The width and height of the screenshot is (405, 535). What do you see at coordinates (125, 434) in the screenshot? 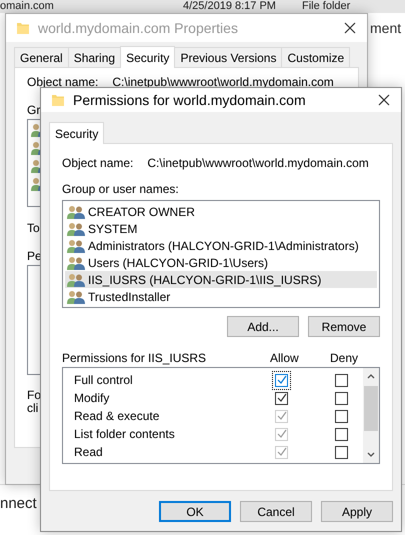
I see `permission-name: List folder contents` at bounding box center [125, 434].